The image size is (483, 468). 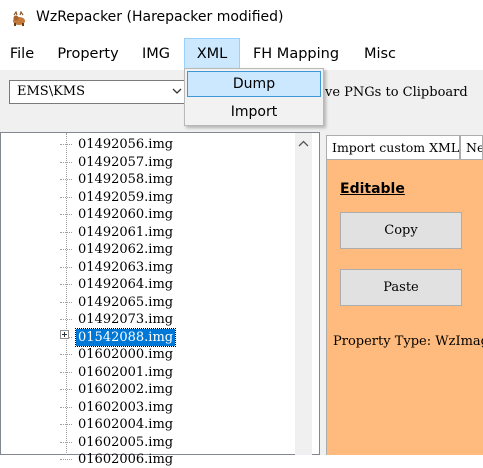 I want to click on tree-scrollbar, so click(x=303, y=294).